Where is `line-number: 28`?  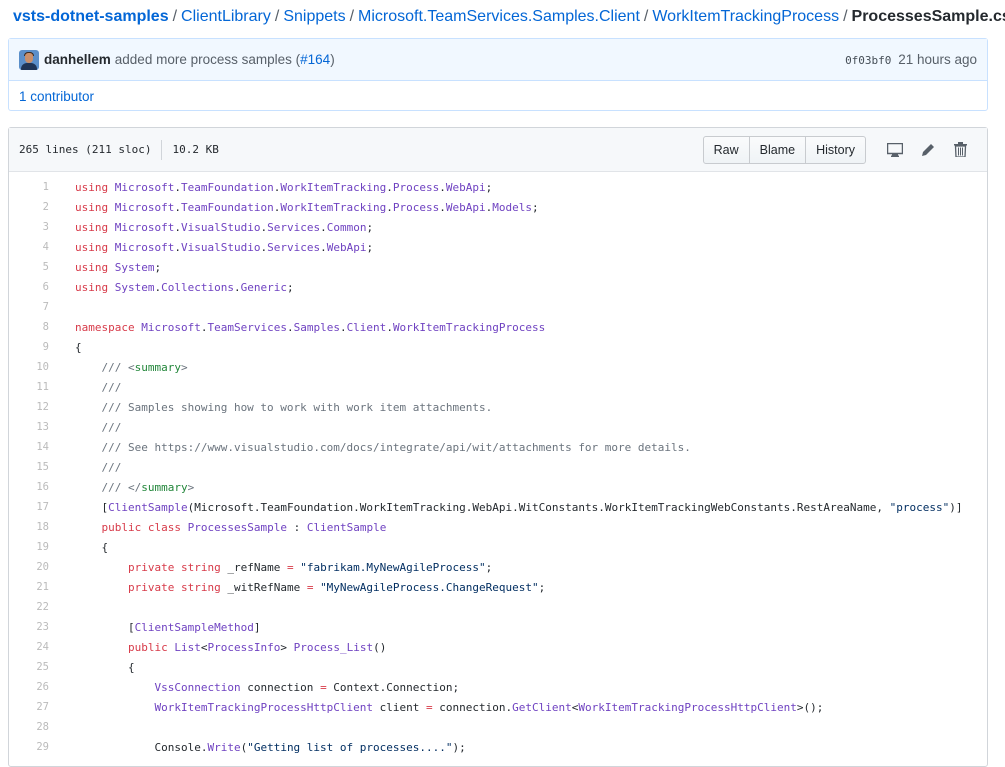 line-number: 28 is located at coordinates (29, 727).